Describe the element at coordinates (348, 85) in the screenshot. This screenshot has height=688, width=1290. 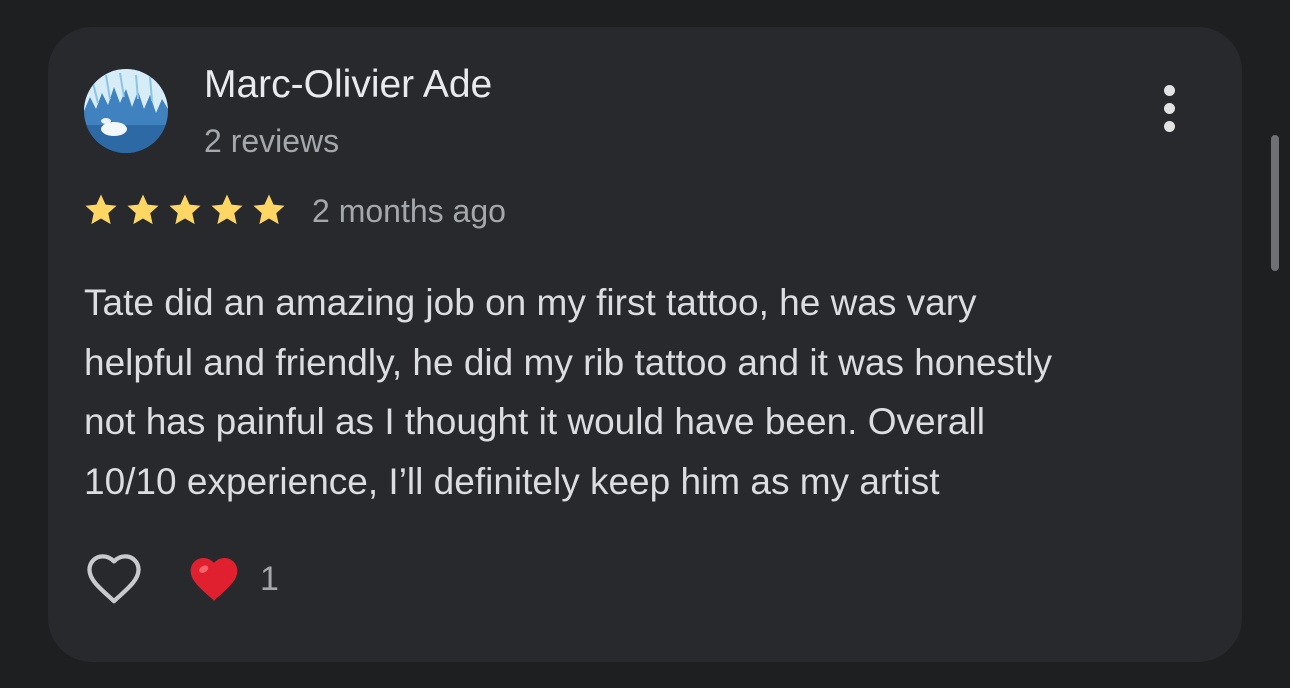
I see `reviewer-name: Marc-Olivier Ade` at that location.